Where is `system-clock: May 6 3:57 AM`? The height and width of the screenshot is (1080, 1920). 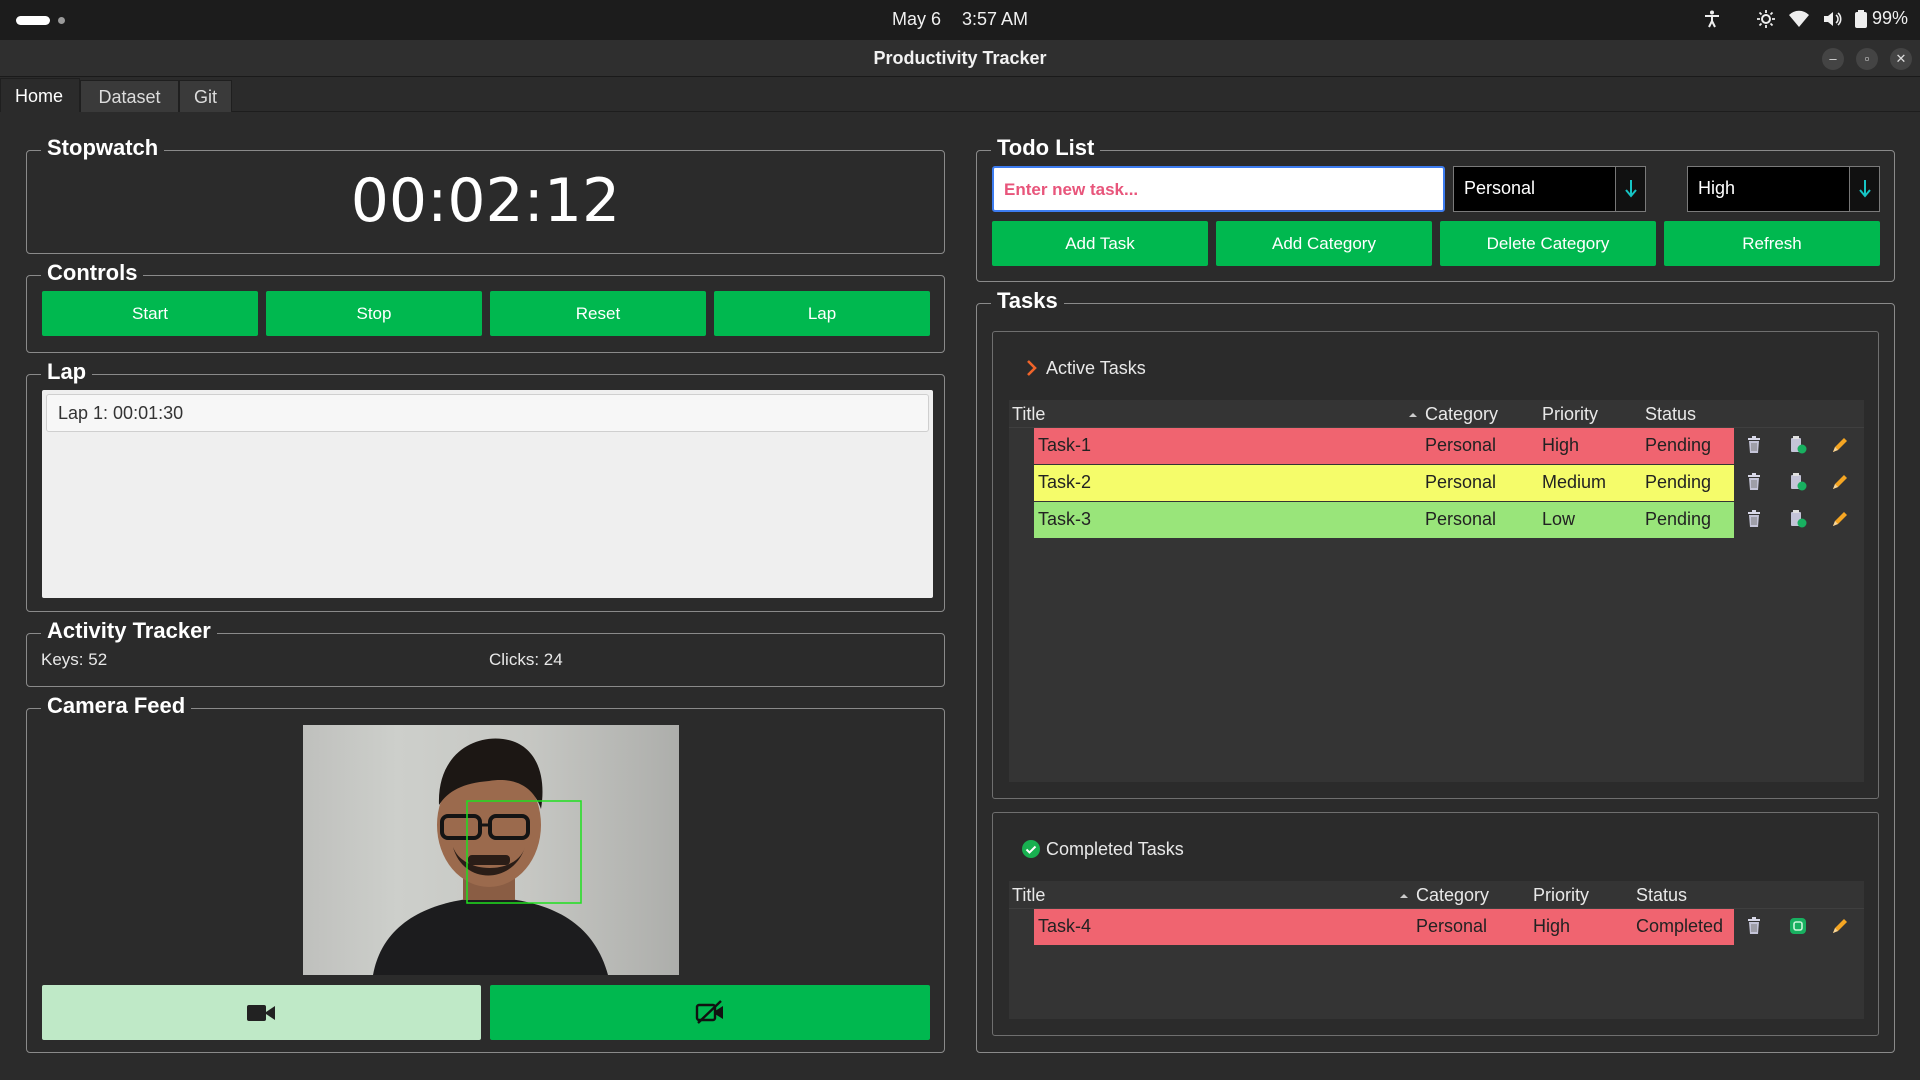 system-clock: May 6 3:57 AM is located at coordinates (960, 19).